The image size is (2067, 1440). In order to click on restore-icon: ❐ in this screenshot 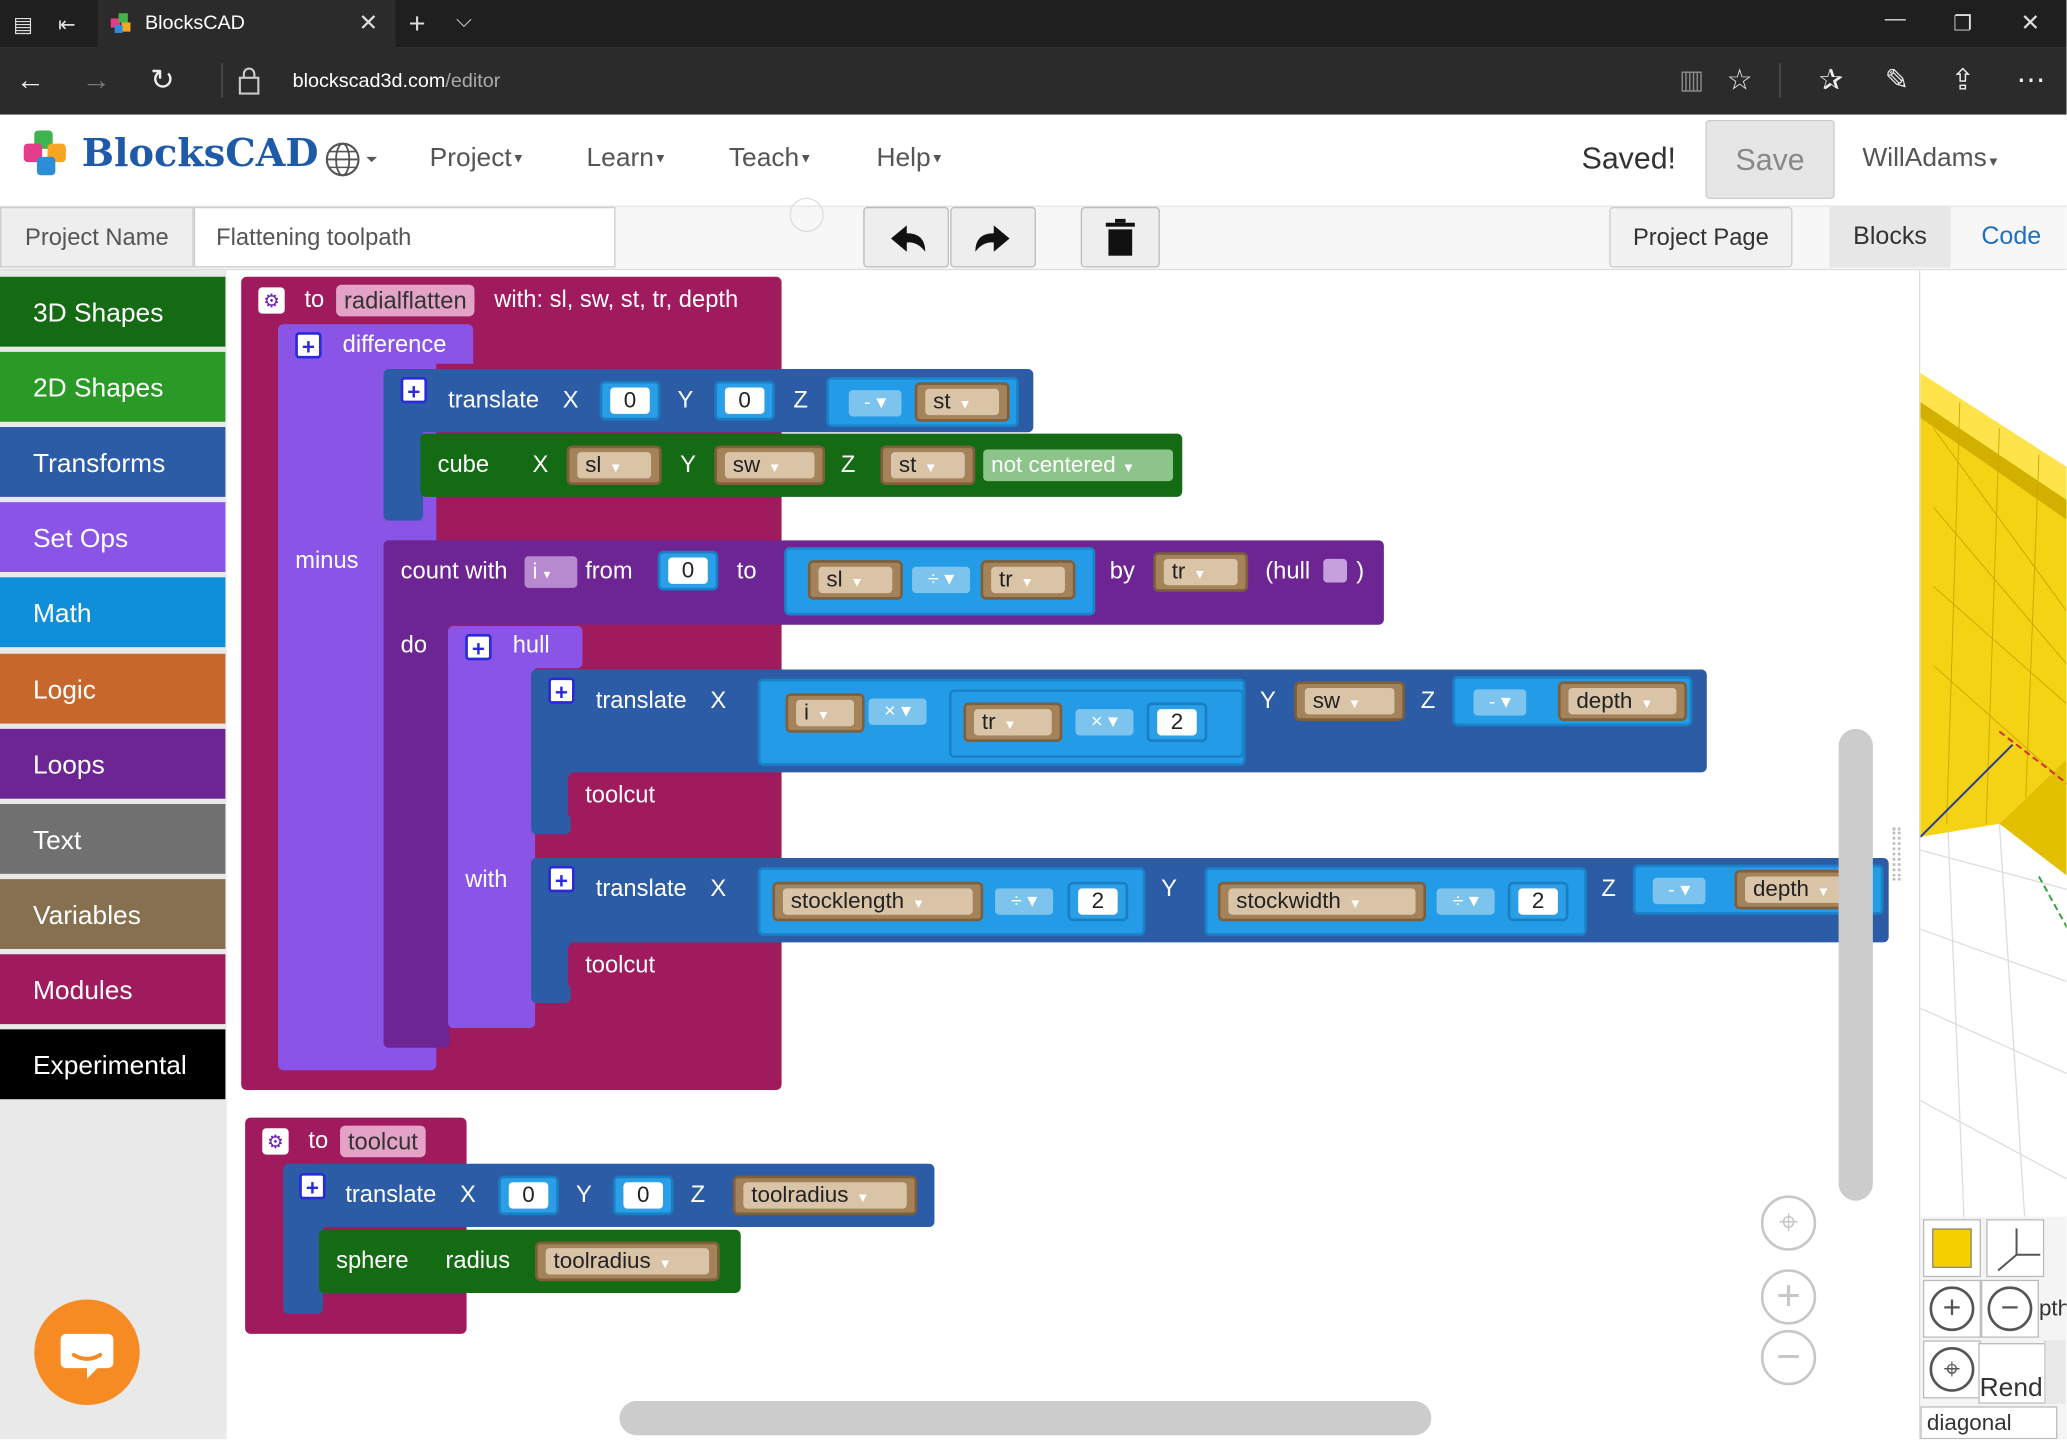, I will do `click(1962, 24)`.